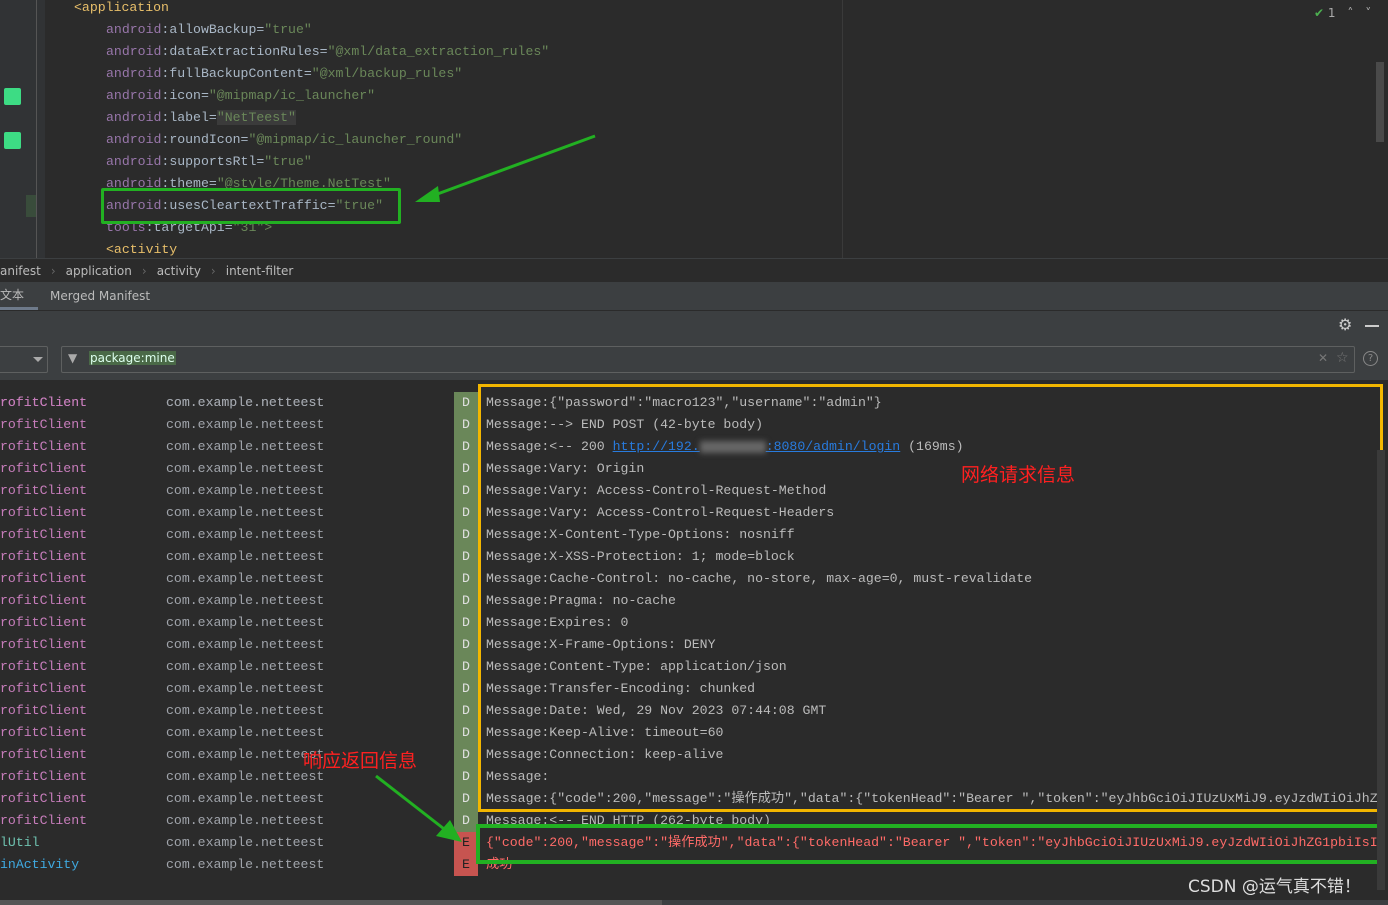 The height and width of the screenshot is (905, 1388). Describe the element at coordinates (22, 129) in the screenshot. I see `editor-gutter` at that location.